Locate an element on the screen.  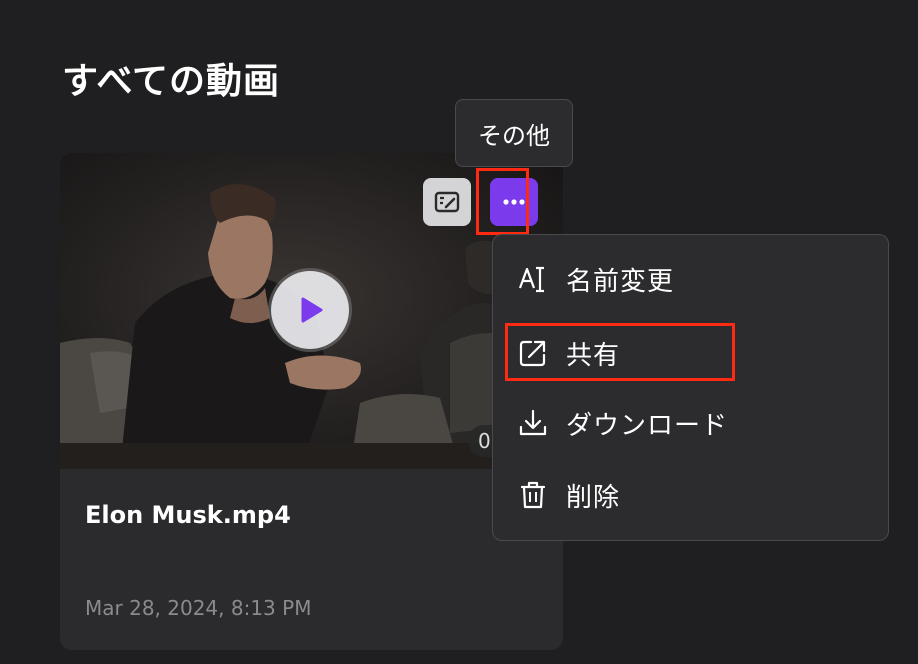
more-tooltip: その他 is located at coordinates (514, 133).